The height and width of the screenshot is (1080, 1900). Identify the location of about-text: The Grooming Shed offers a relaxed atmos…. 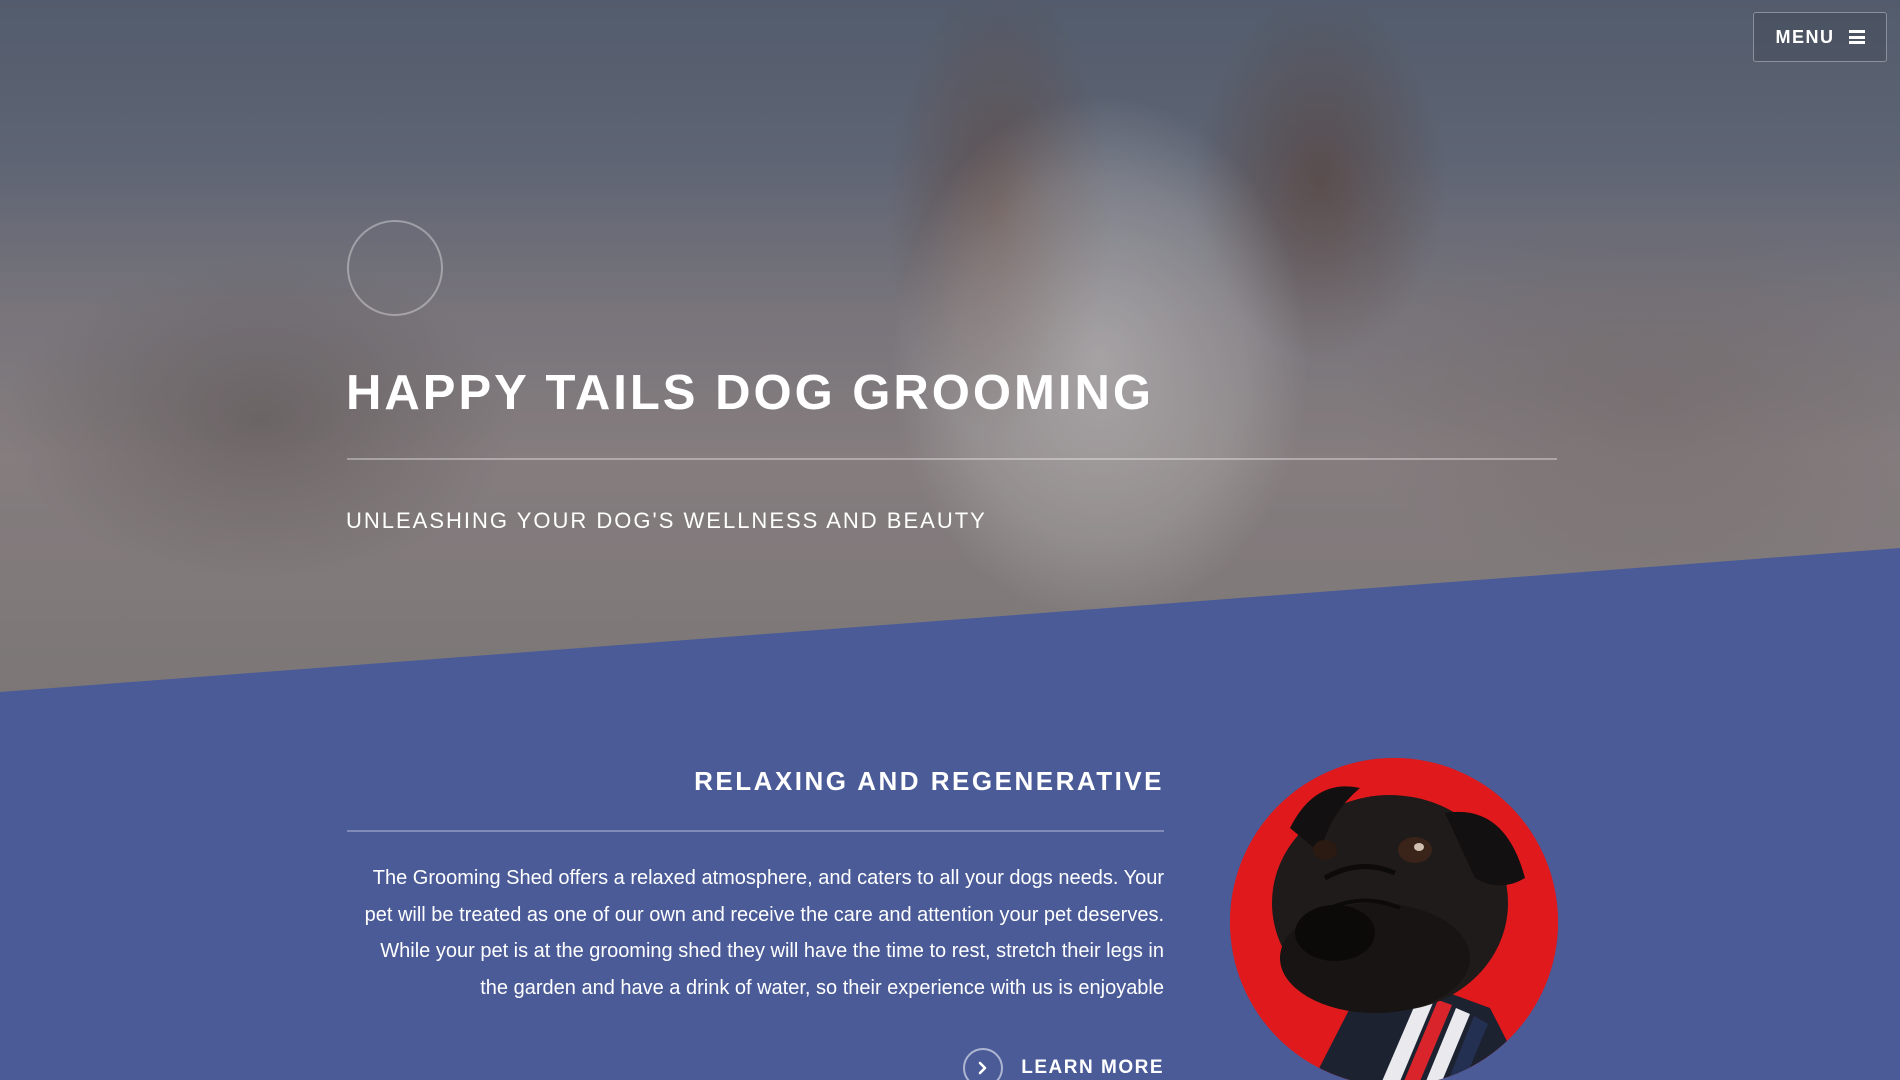
(764, 933).